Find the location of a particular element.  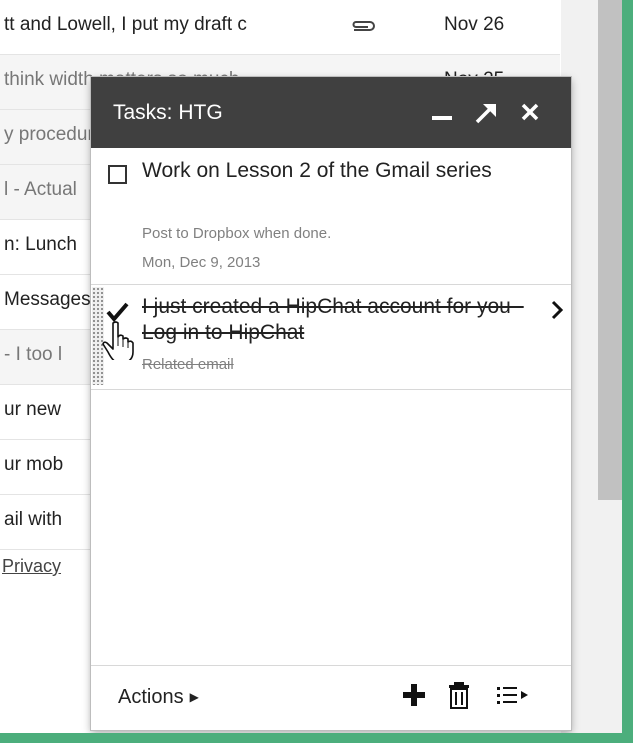

popout-button is located at coordinates (486, 112).